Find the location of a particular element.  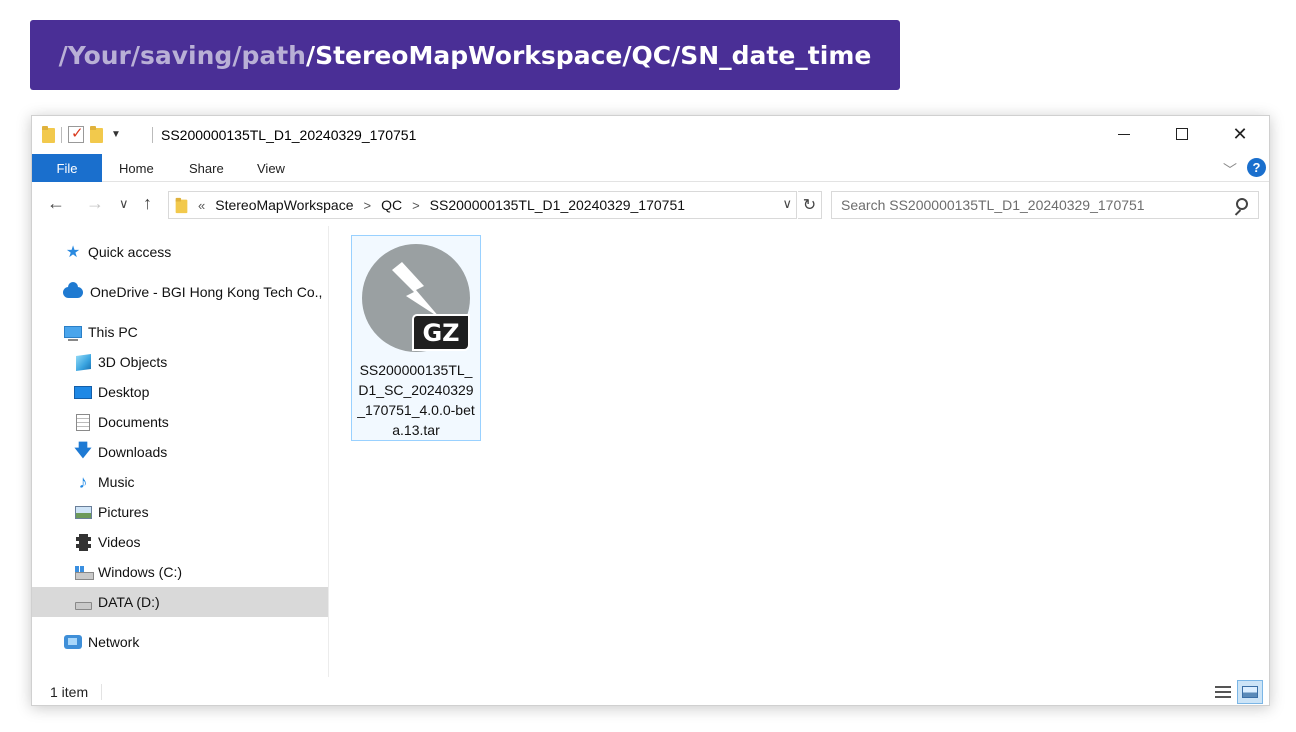

search-box: Search SS200000135TL_D1_20240329_170751 is located at coordinates (1045, 205).